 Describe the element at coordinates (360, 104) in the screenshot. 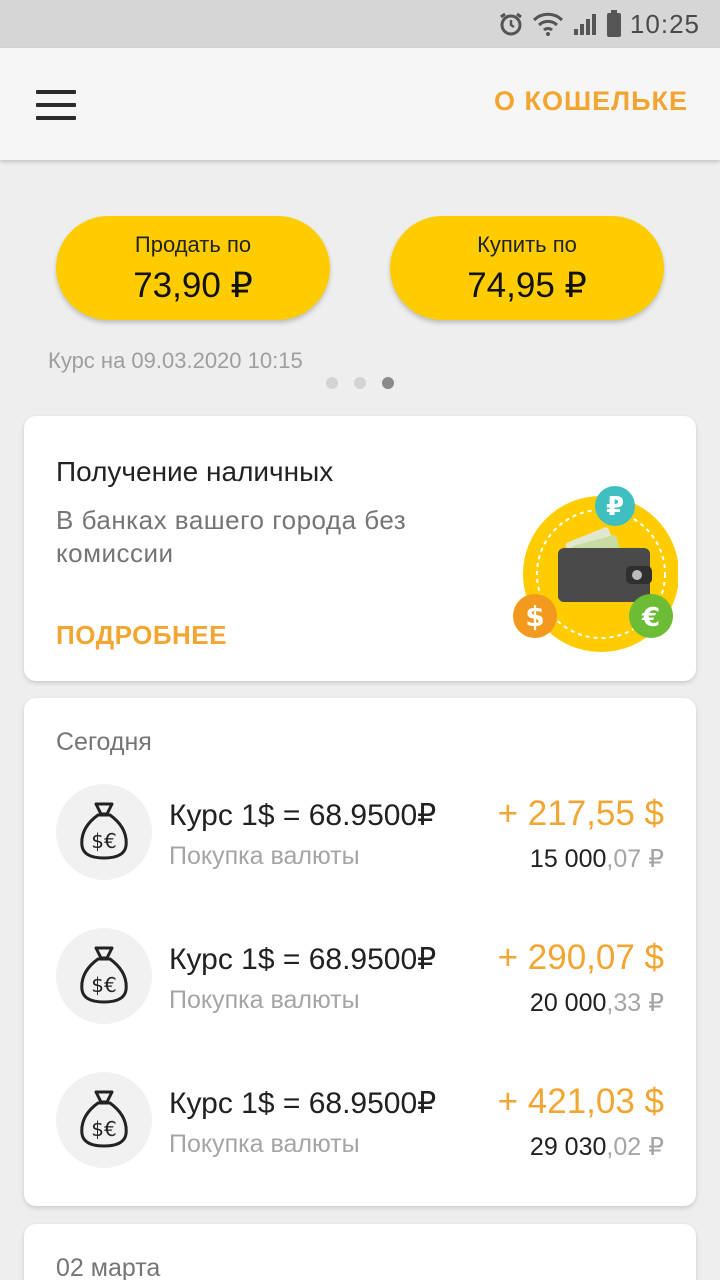

I see `app-bar: О КОШЕЛЬКЕ` at that location.